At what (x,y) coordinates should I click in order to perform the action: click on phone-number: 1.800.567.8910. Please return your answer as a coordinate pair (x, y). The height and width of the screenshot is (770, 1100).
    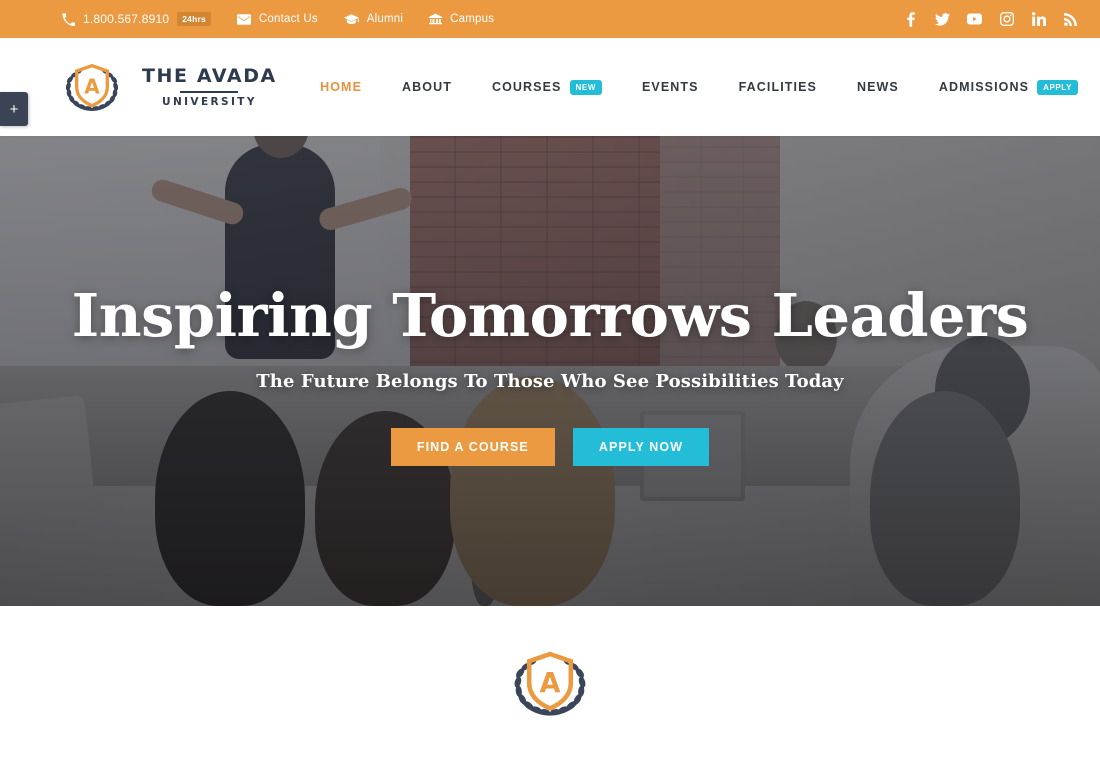
    Looking at the image, I should click on (126, 19).